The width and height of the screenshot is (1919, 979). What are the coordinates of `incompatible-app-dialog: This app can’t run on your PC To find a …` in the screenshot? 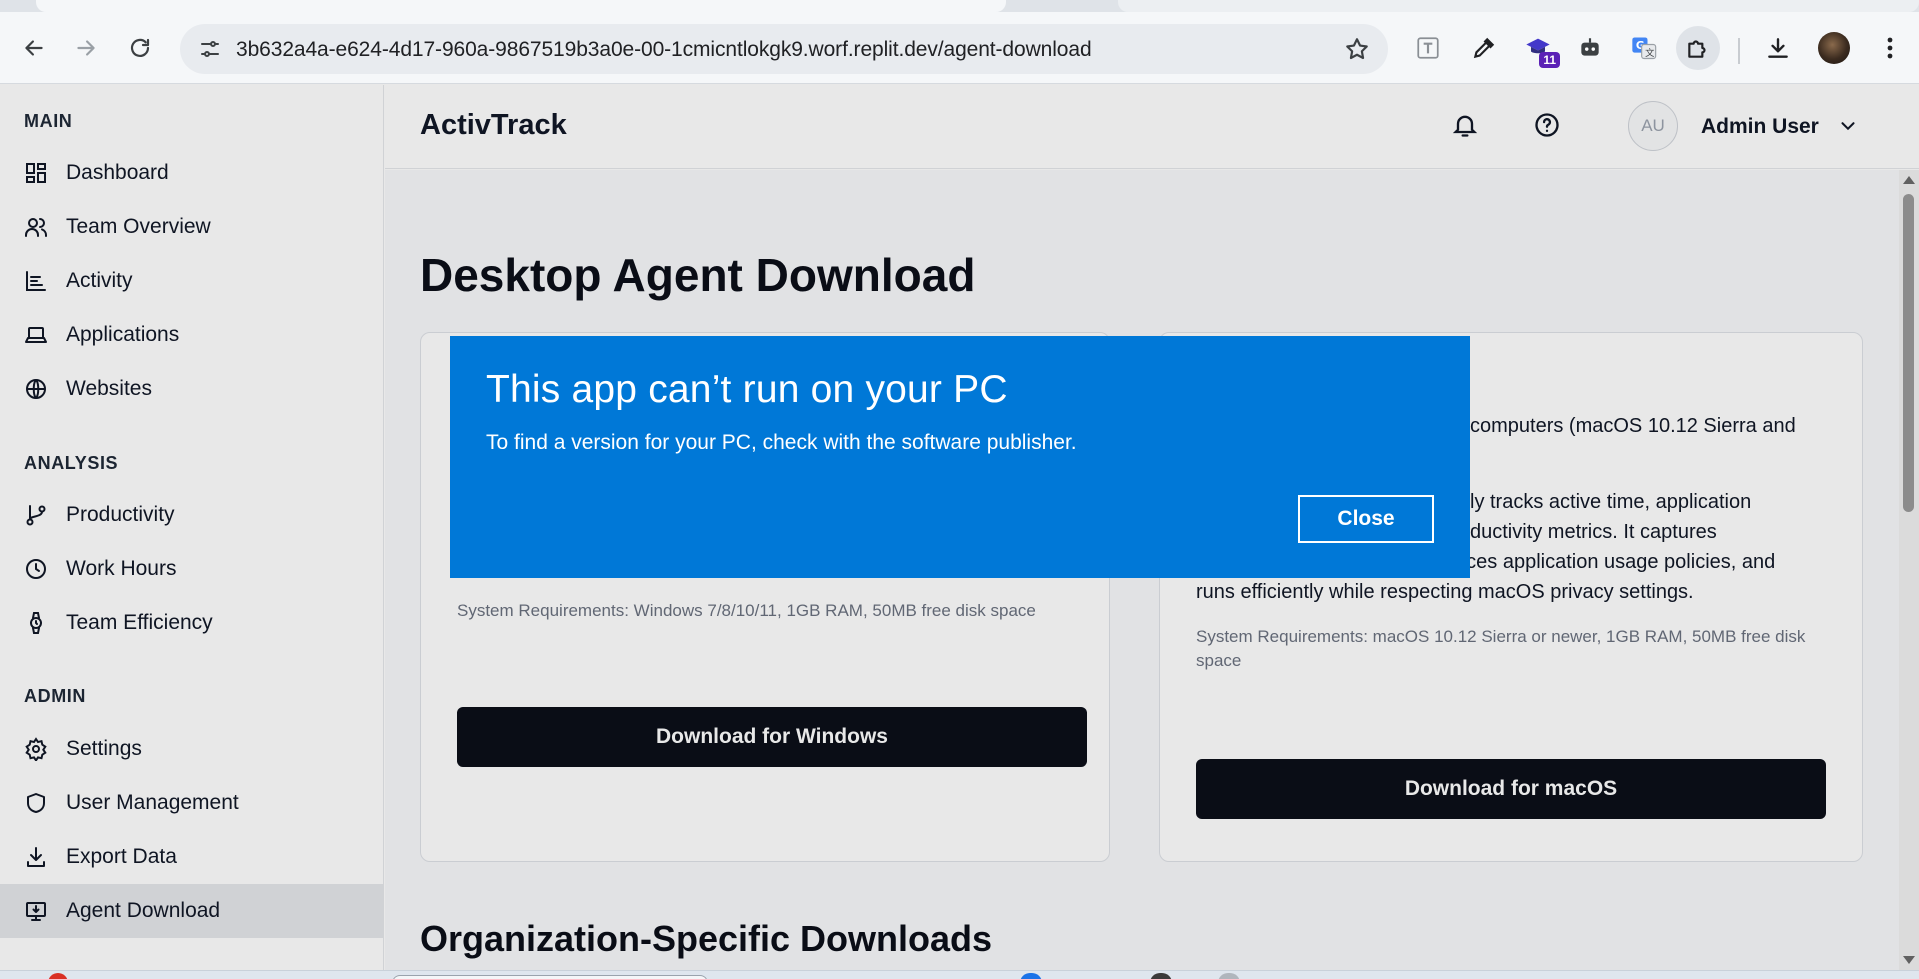 It's located at (960, 457).